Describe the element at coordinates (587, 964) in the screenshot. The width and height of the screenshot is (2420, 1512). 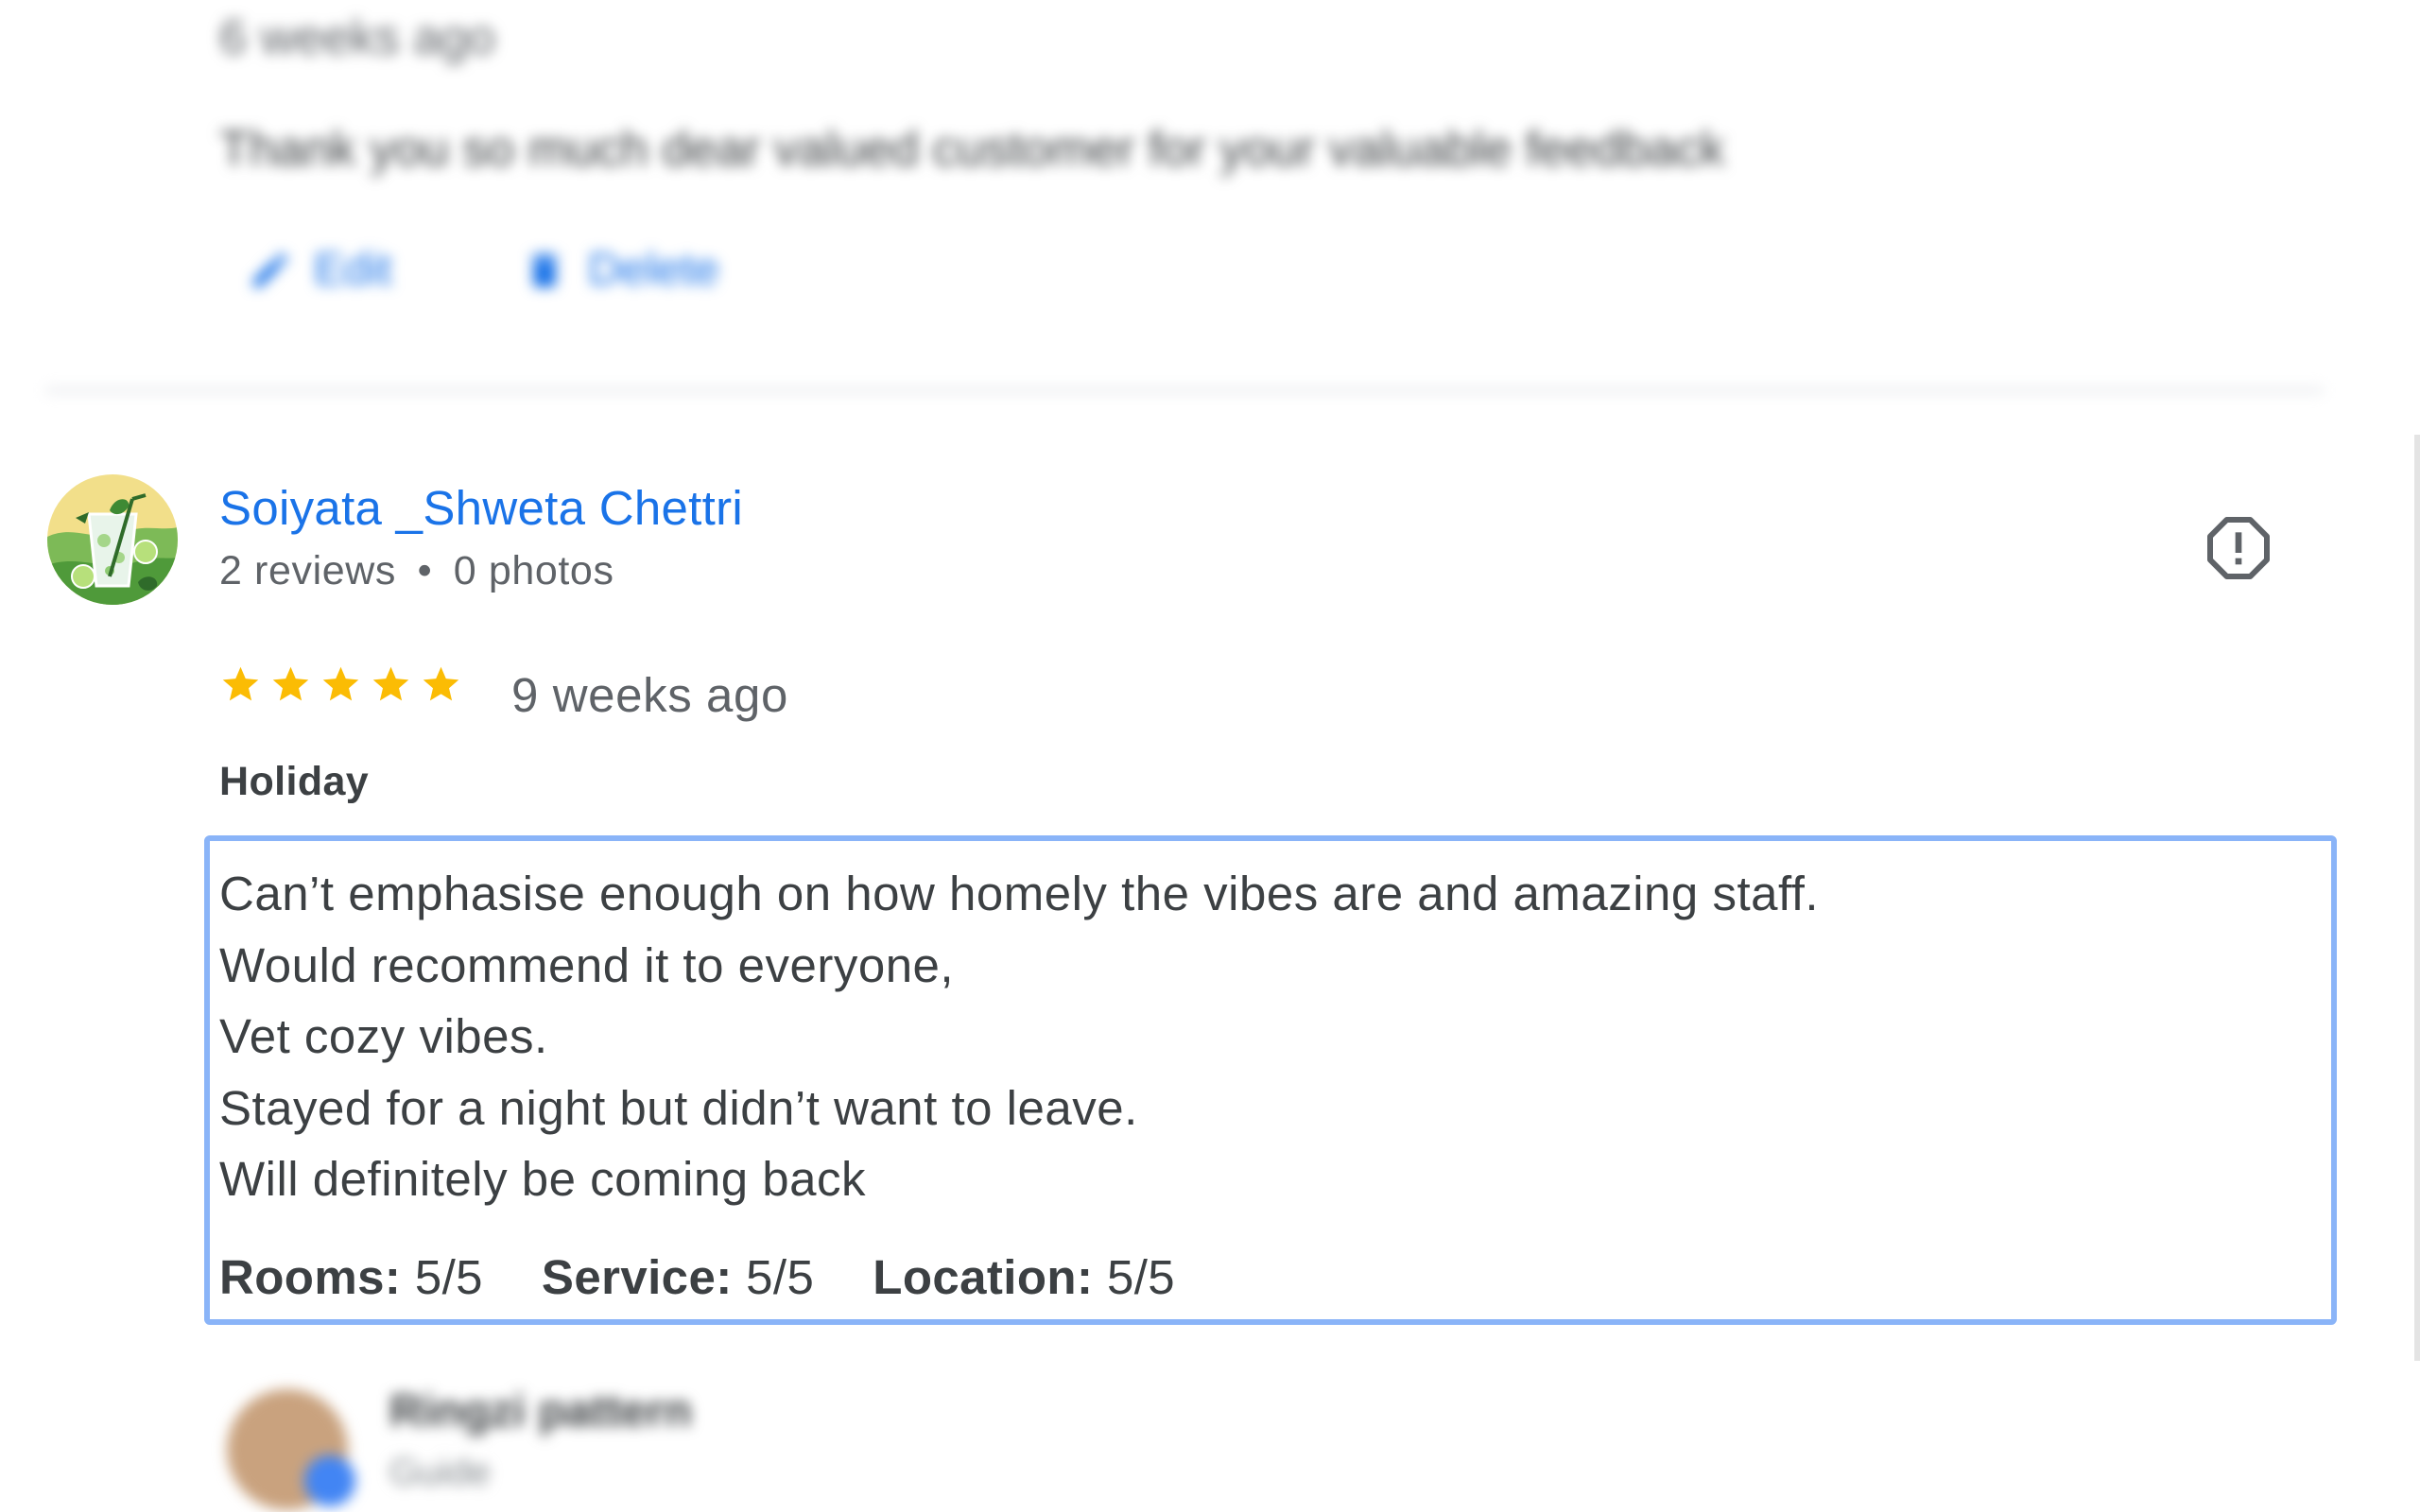
I see `review-text-line: Would recommend it to everyone,` at that location.